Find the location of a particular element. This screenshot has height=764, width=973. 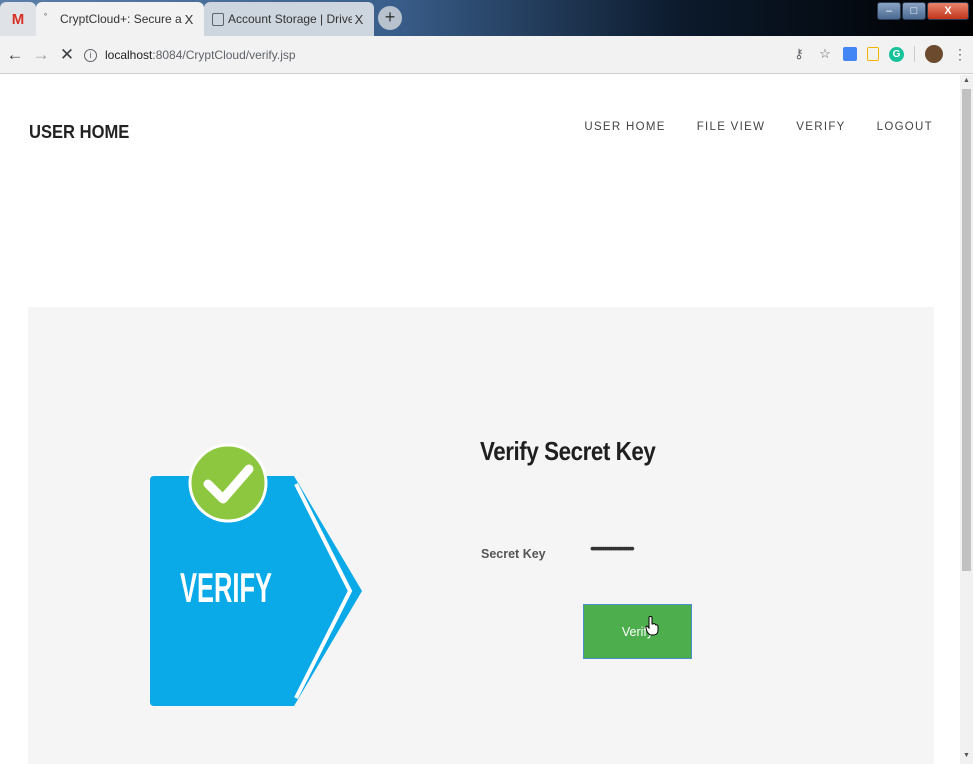

forward-arrow-icon: → is located at coordinates (41, 55).